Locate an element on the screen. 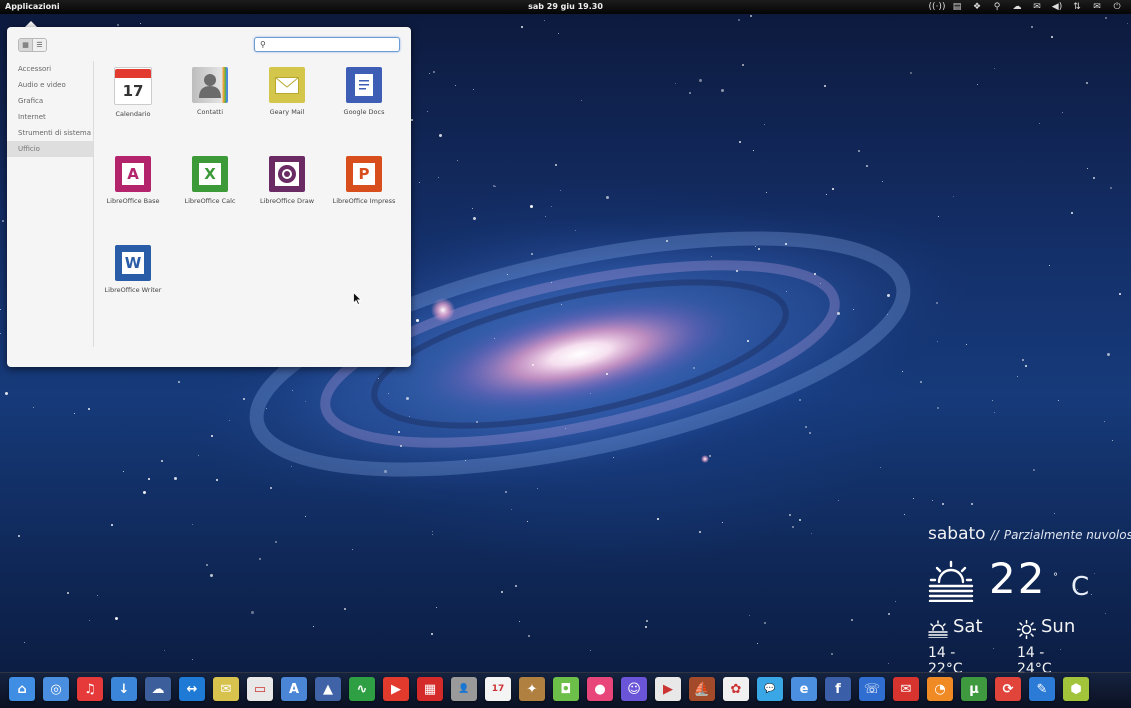 The image size is (1131, 708). reader-icon: ▭ is located at coordinates (260, 689).